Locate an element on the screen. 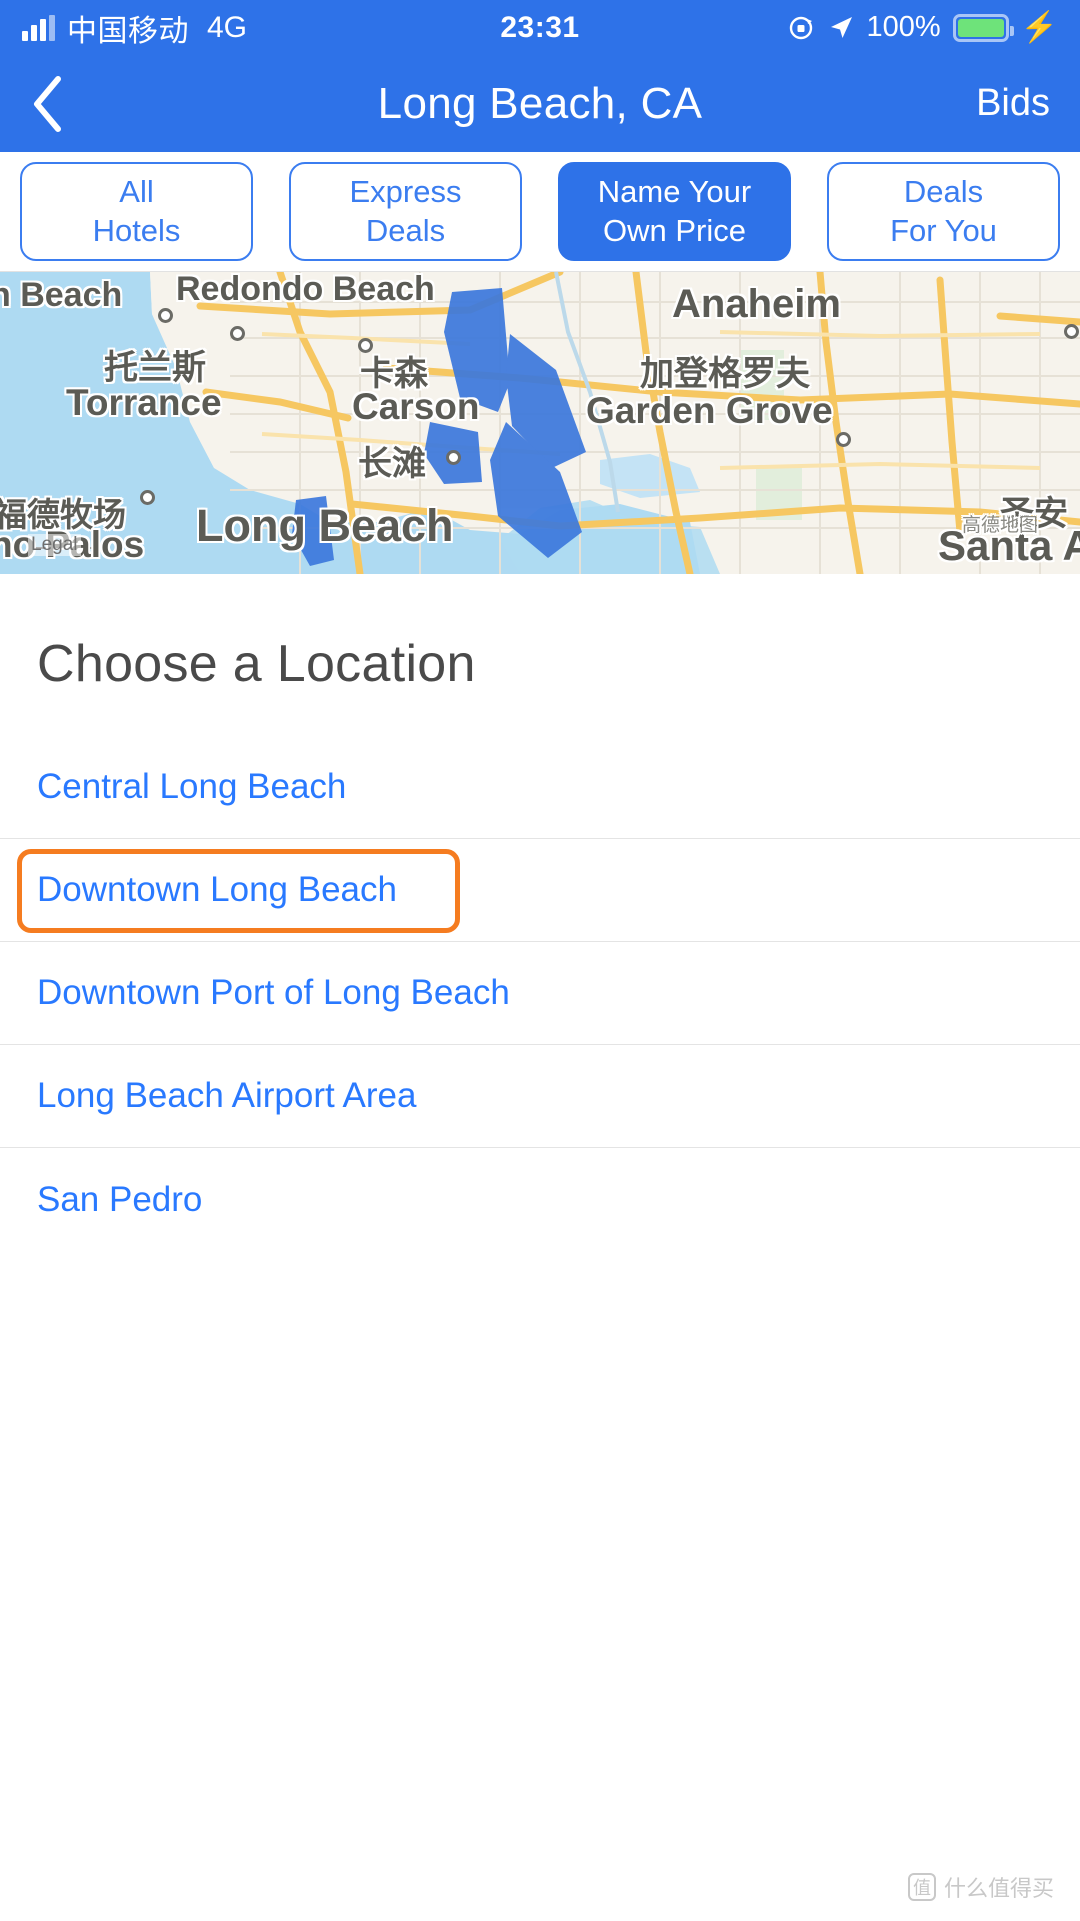 Image resolution: width=1080 pixels, height=1921 pixels. filter-tab-line1: Deals is located at coordinates (943, 192).